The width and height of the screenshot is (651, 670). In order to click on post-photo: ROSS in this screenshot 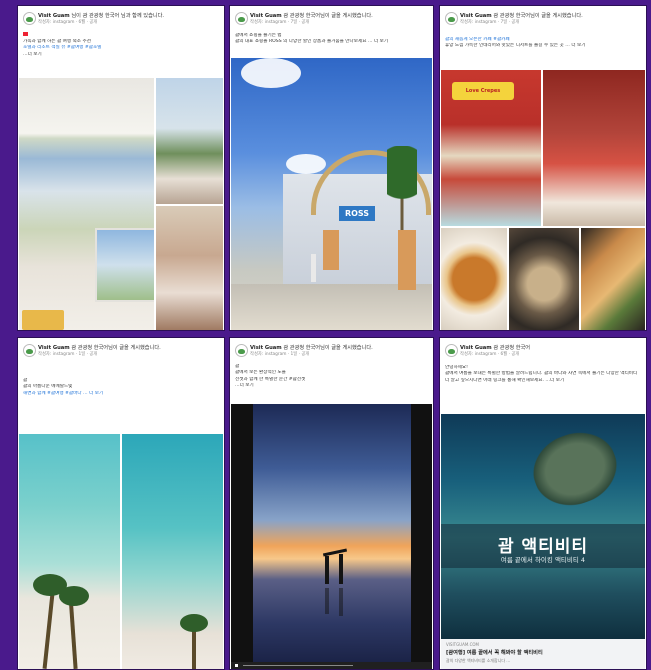, I will do `click(331, 194)`.